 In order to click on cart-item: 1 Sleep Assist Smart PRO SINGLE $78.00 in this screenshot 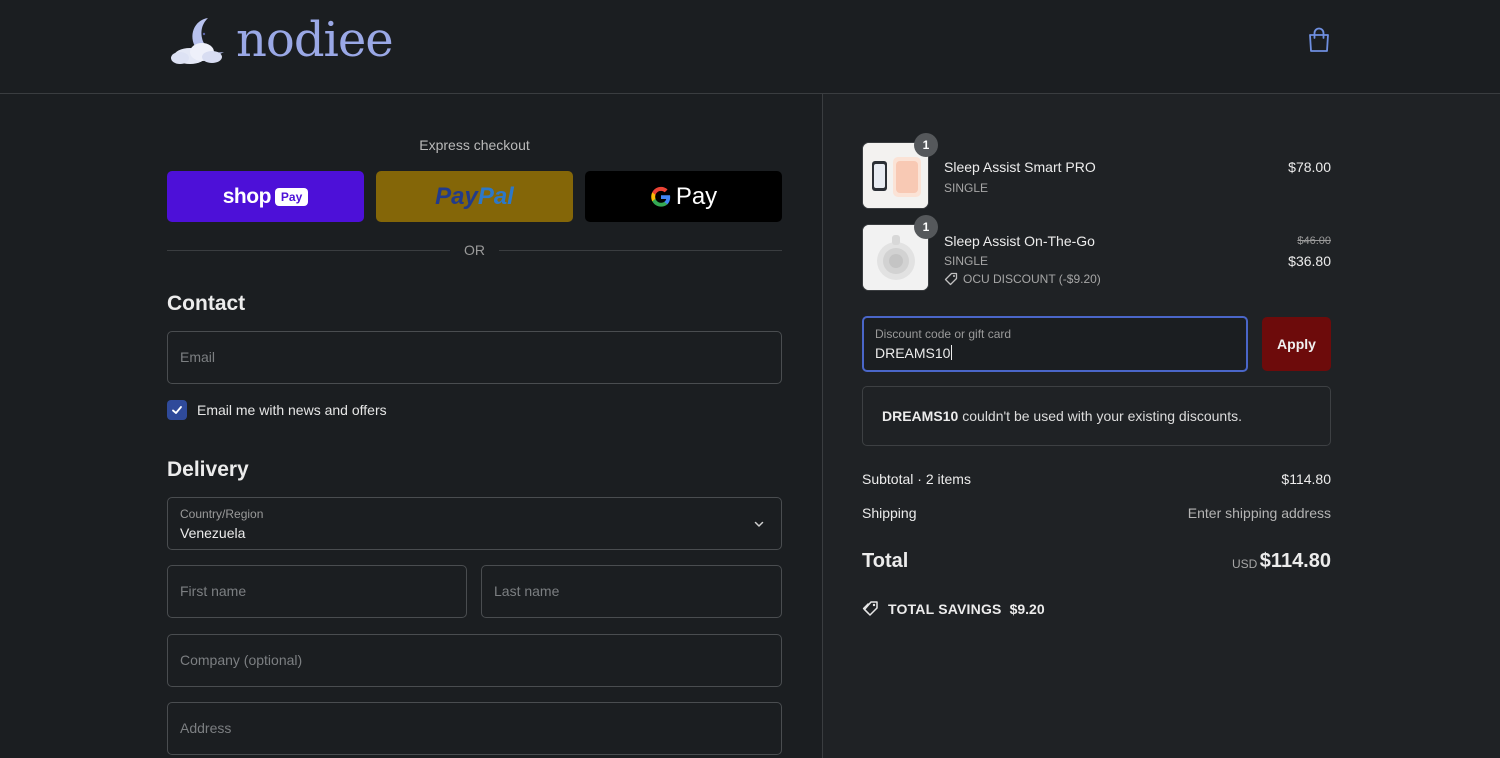, I will do `click(1096, 171)`.